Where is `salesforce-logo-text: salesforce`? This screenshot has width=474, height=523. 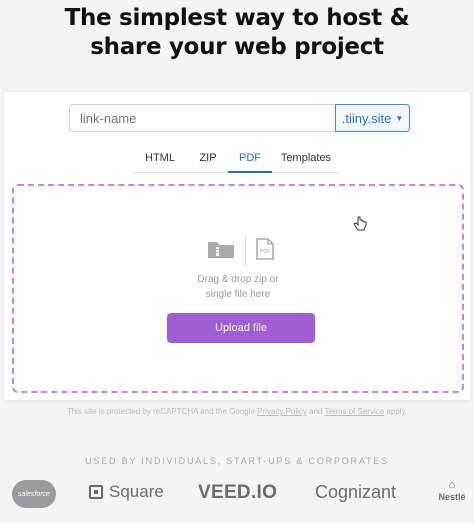
salesforce-logo-text: salesforce is located at coordinates (34, 494).